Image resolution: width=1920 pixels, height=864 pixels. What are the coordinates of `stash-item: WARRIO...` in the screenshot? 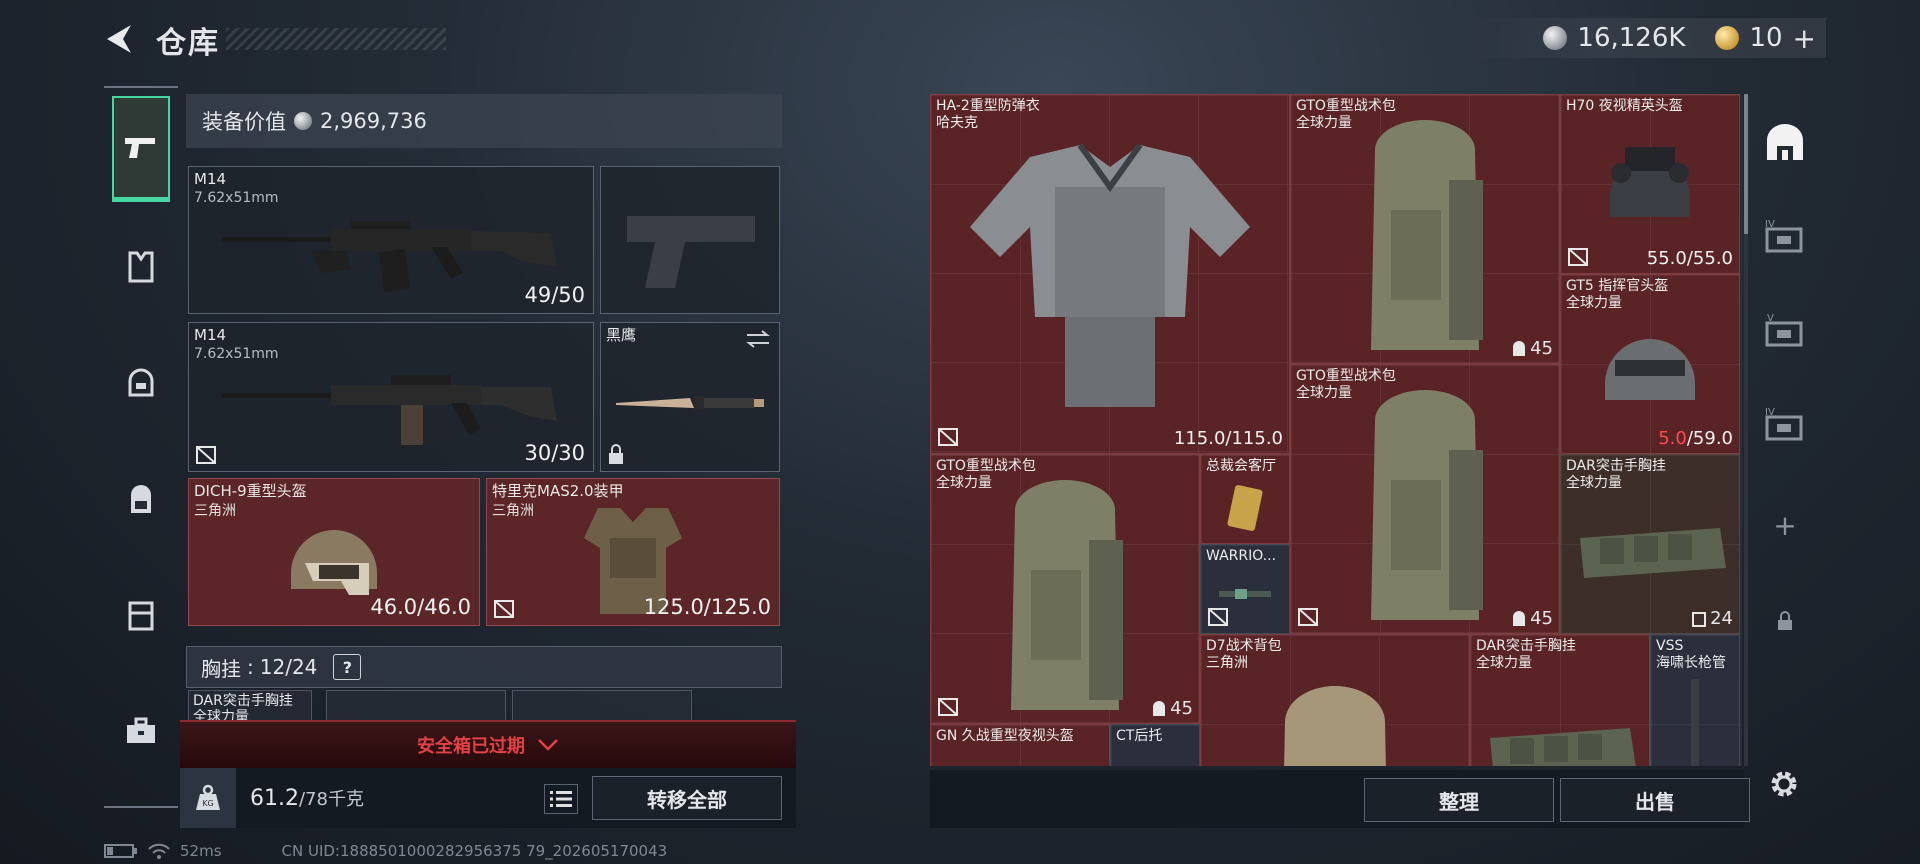 It's located at (1245, 589).